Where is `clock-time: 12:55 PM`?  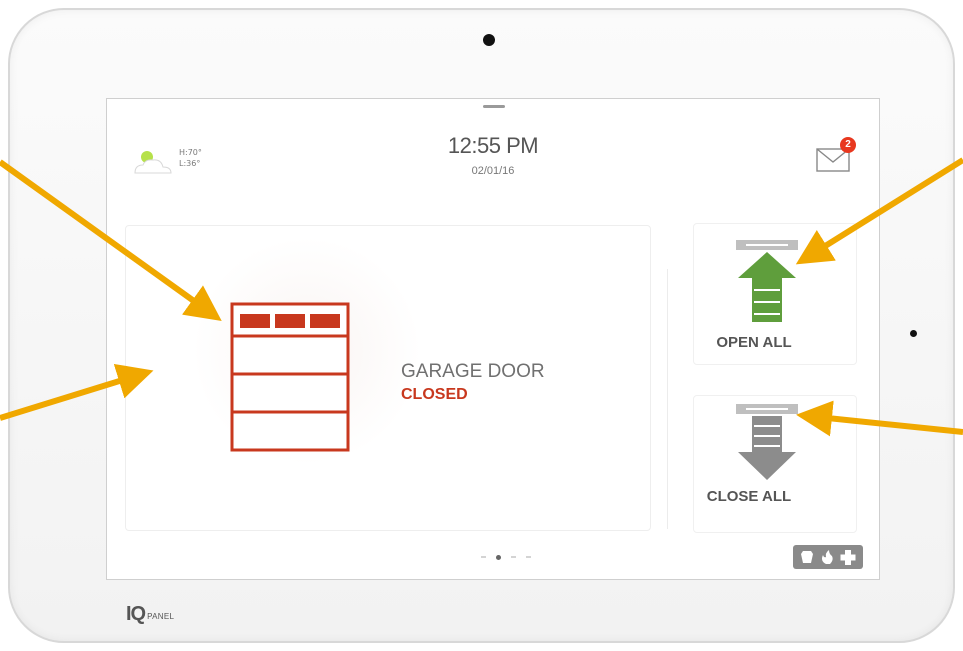 clock-time: 12:55 PM is located at coordinates (493, 145).